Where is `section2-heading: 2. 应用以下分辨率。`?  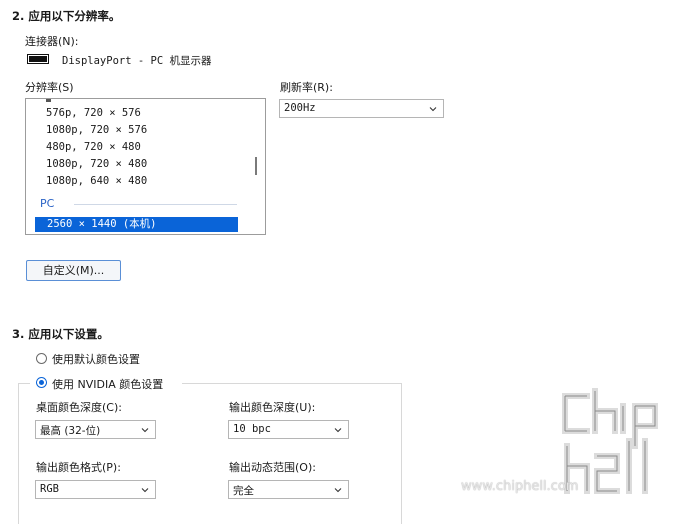 section2-heading: 2. 应用以下分辨率。 is located at coordinates (66, 16).